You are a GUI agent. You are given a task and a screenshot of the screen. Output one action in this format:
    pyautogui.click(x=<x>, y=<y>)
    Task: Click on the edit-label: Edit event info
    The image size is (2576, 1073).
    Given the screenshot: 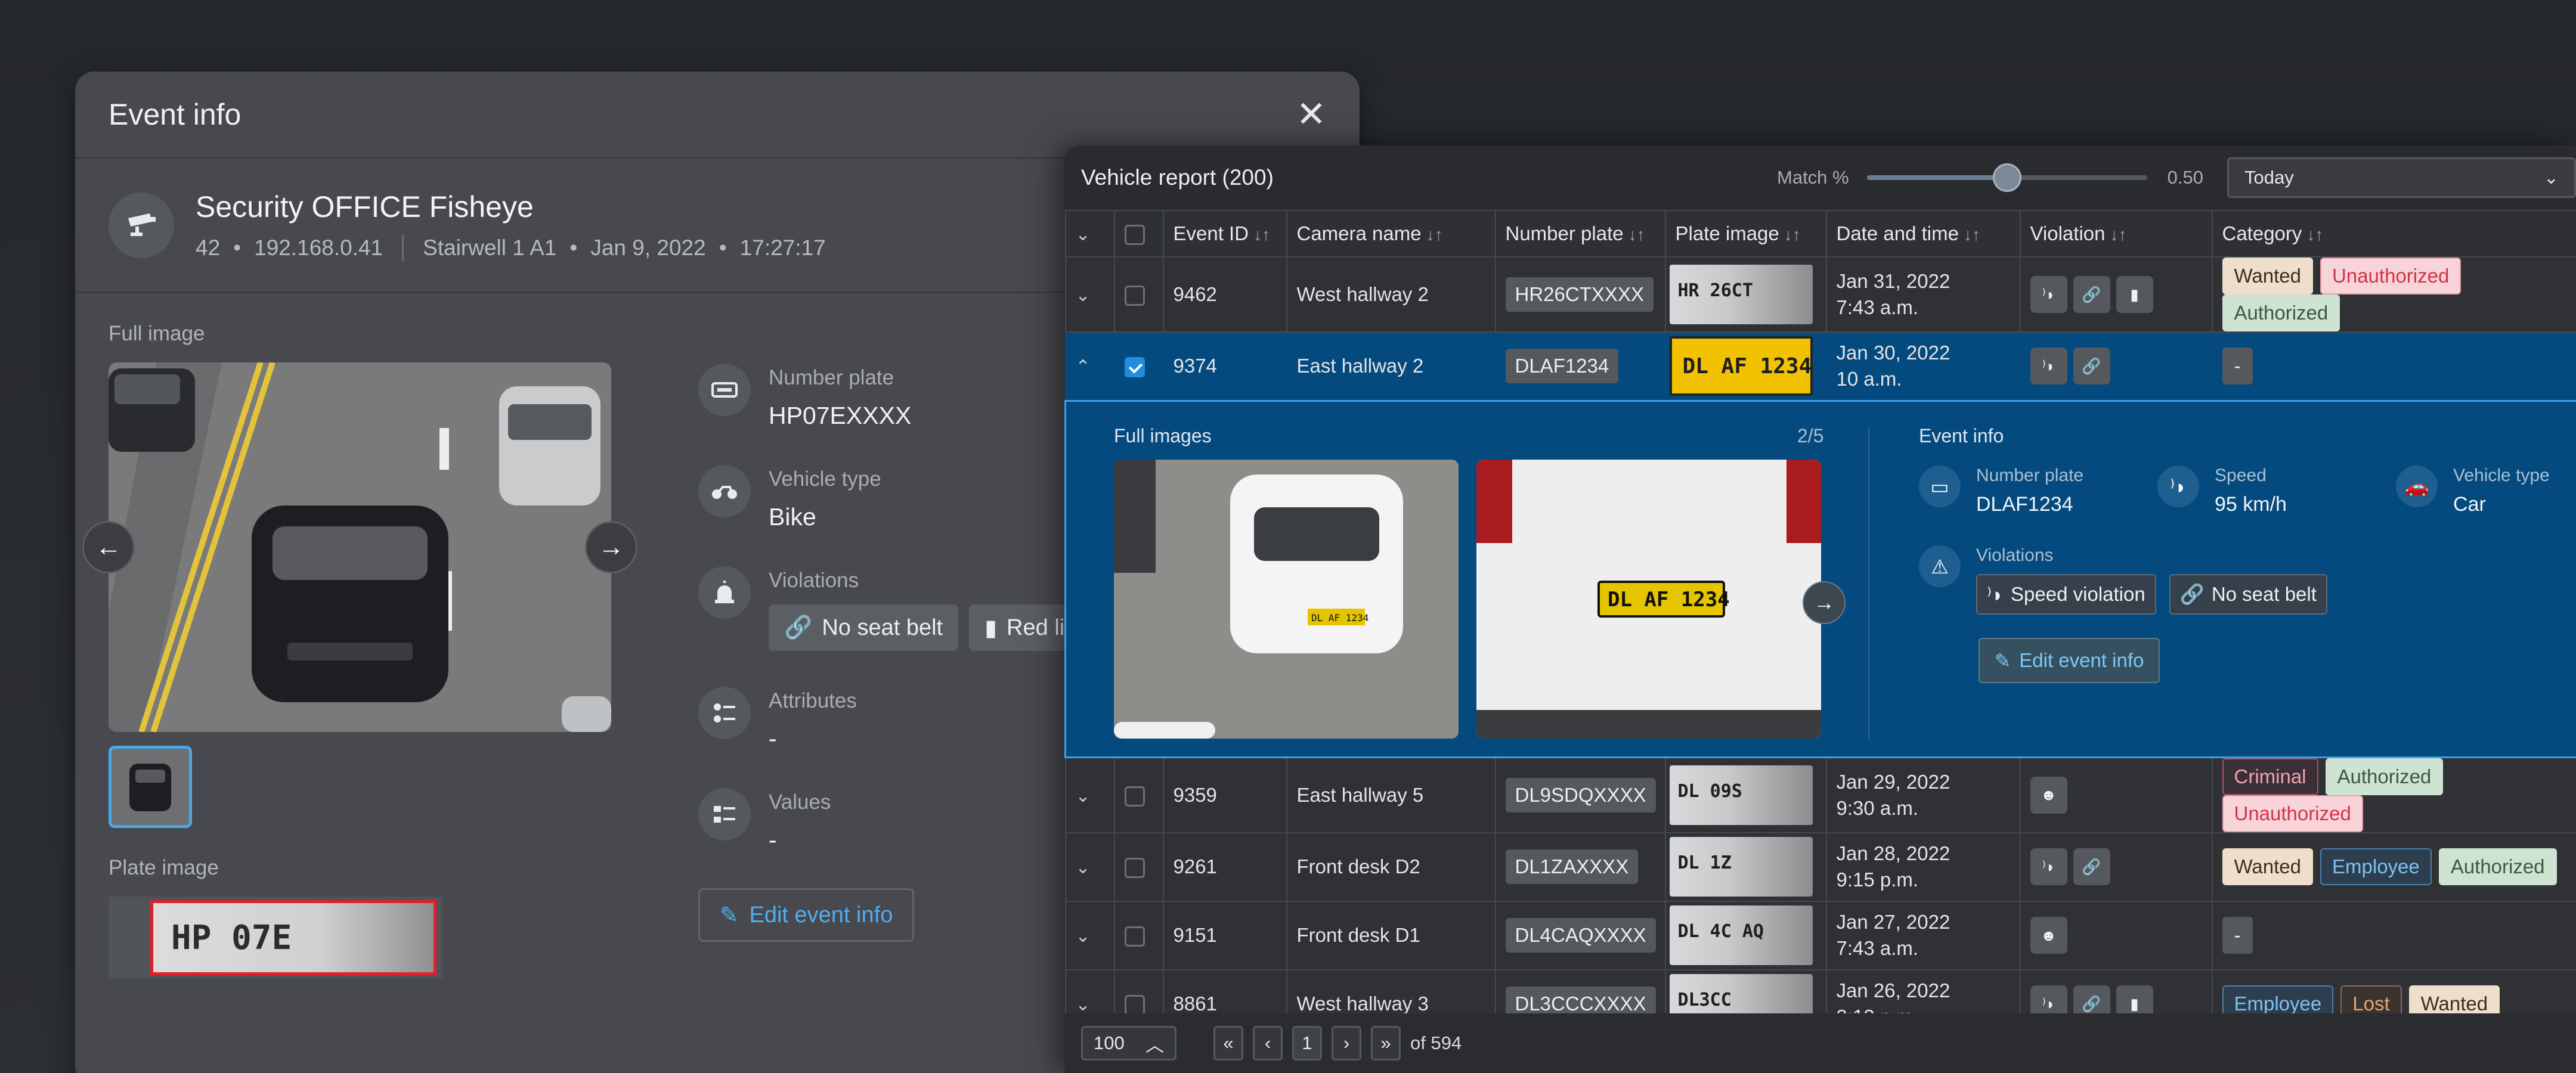 What is the action you would take?
    pyautogui.click(x=821, y=915)
    